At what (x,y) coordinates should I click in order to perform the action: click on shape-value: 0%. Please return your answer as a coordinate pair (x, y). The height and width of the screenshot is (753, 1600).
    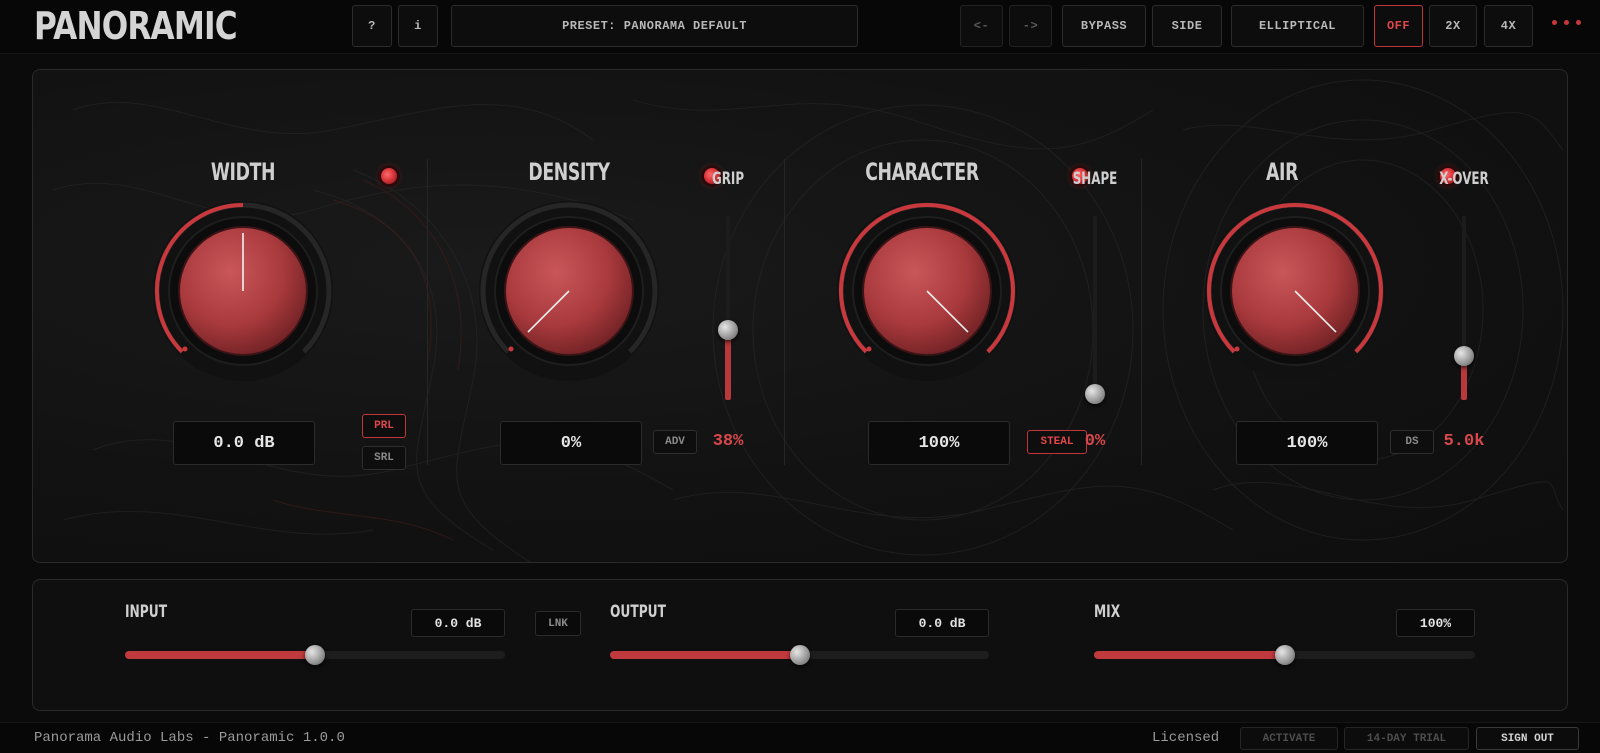
    Looking at the image, I should click on (1095, 441).